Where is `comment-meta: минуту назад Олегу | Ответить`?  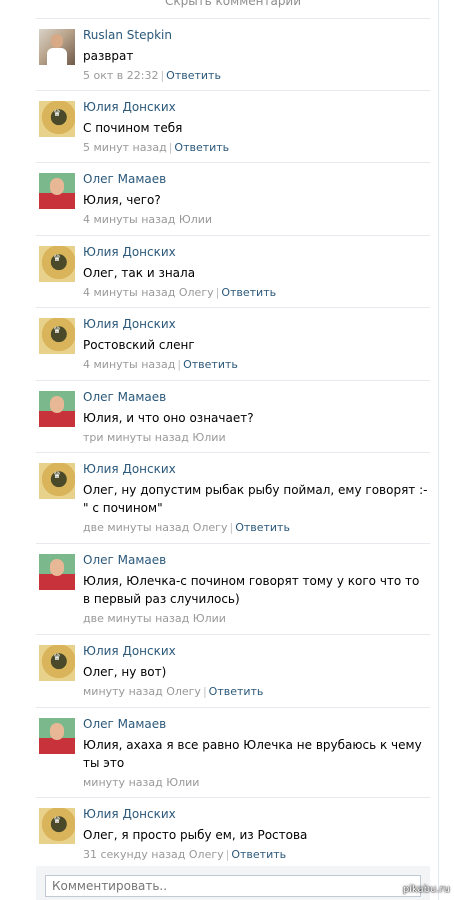 comment-meta: минуту назад Олегу | Ответить is located at coordinates (173, 691).